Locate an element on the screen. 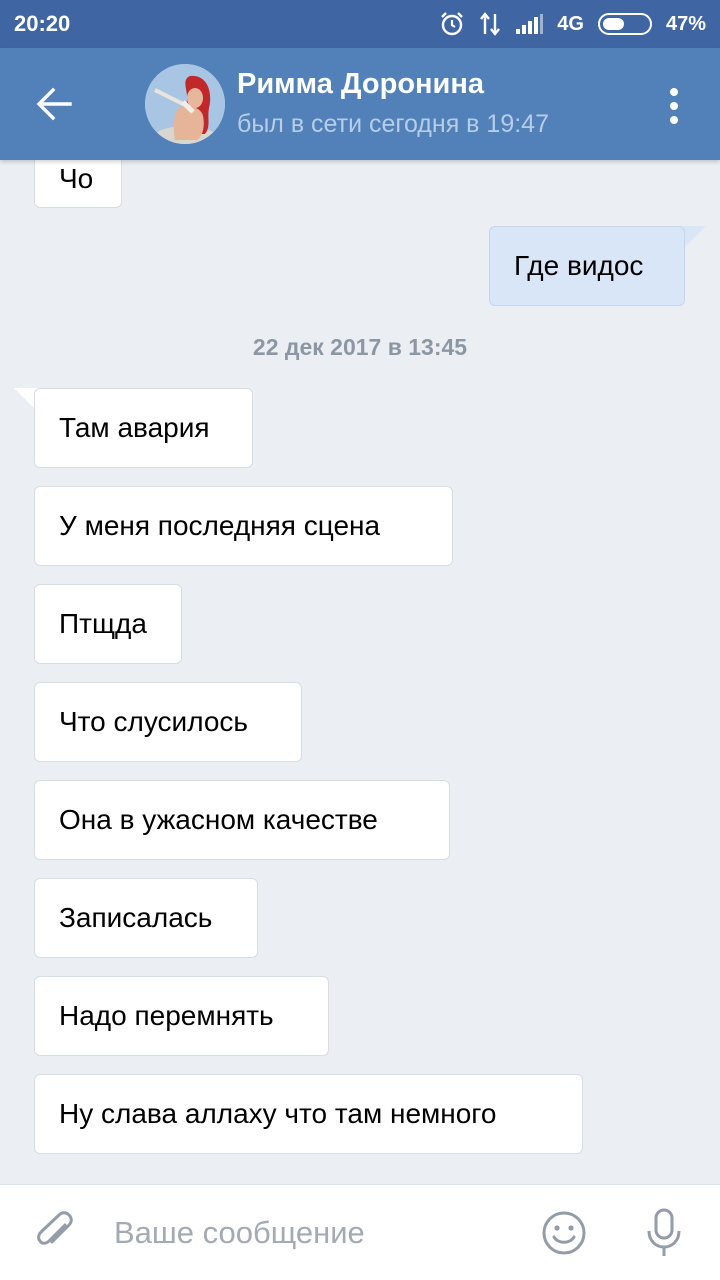 This screenshot has width=720, height=1280. battery-percent: 47% is located at coordinates (685, 23).